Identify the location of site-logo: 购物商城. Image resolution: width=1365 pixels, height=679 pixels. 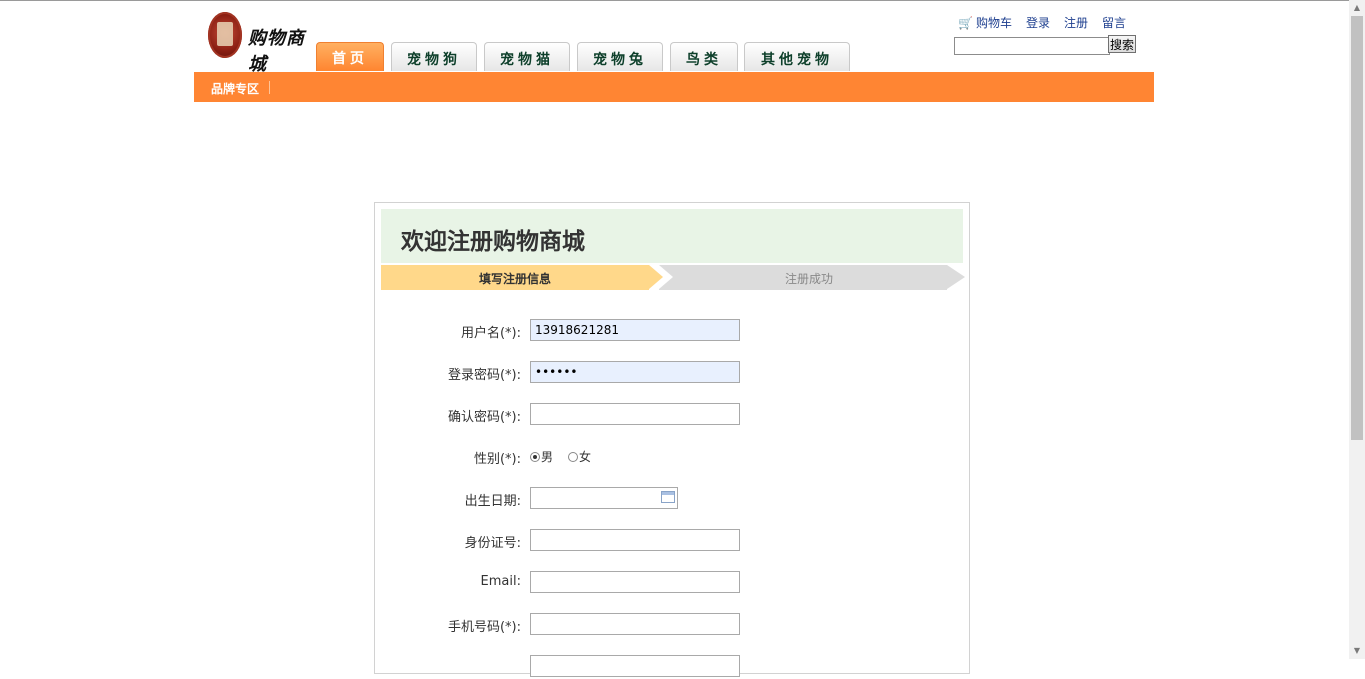
(260, 43).